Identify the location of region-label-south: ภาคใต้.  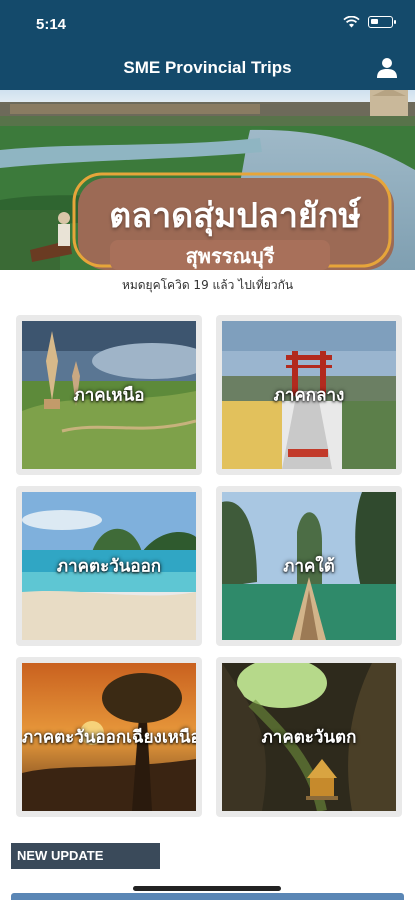
(309, 566).